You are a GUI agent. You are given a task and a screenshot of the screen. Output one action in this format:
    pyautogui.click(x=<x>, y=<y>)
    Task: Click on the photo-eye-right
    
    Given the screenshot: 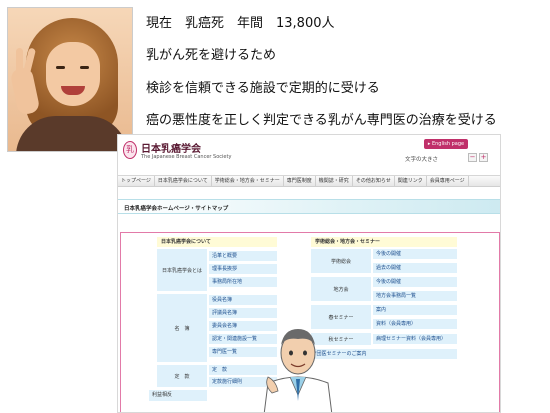 What is the action you would take?
    pyautogui.click(x=84, y=67)
    